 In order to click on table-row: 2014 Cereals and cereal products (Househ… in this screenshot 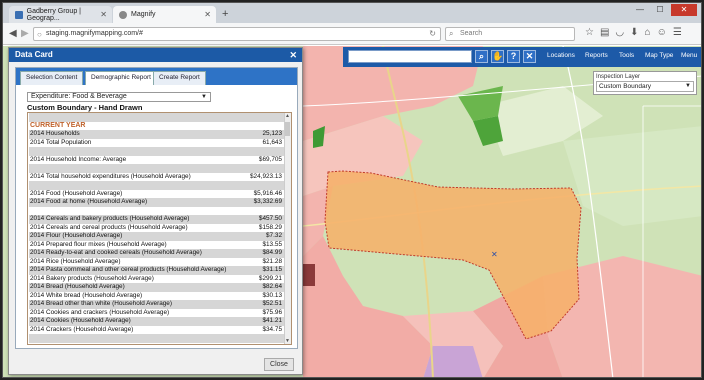, I will do `click(156, 228)`.